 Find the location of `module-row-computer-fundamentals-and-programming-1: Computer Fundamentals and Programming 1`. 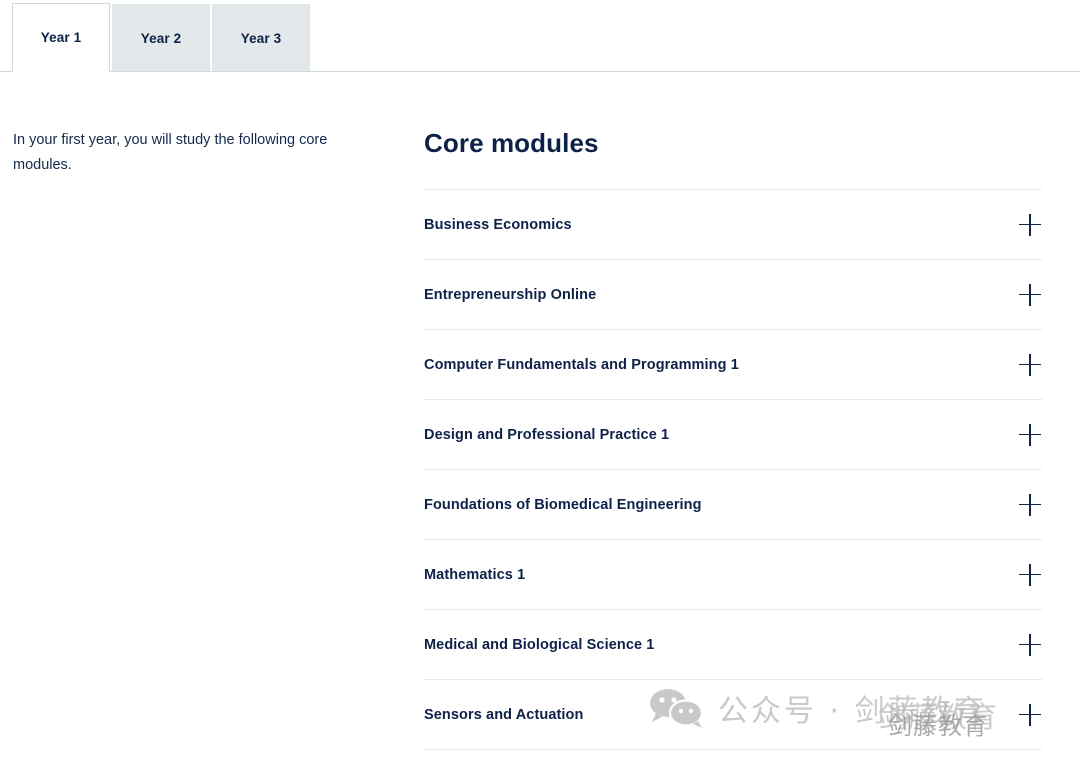

module-row-computer-fundamentals-and-programming-1: Computer Fundamentals and Programming 1 is located at coordinates (733, 365).